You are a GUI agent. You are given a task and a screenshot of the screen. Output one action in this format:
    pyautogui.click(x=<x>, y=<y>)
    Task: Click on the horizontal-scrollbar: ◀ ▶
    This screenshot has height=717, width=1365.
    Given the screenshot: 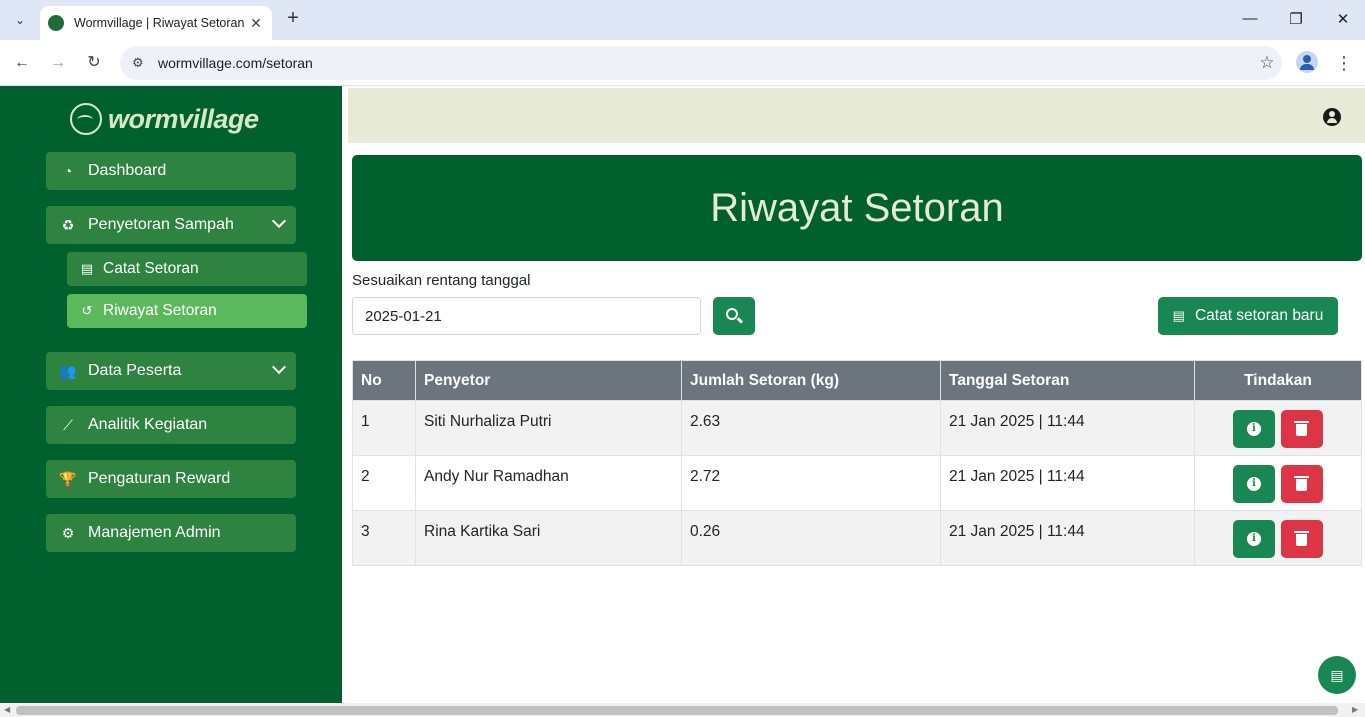 What is the action you would take?
    pyautogui.click(x=682, y=710)
    